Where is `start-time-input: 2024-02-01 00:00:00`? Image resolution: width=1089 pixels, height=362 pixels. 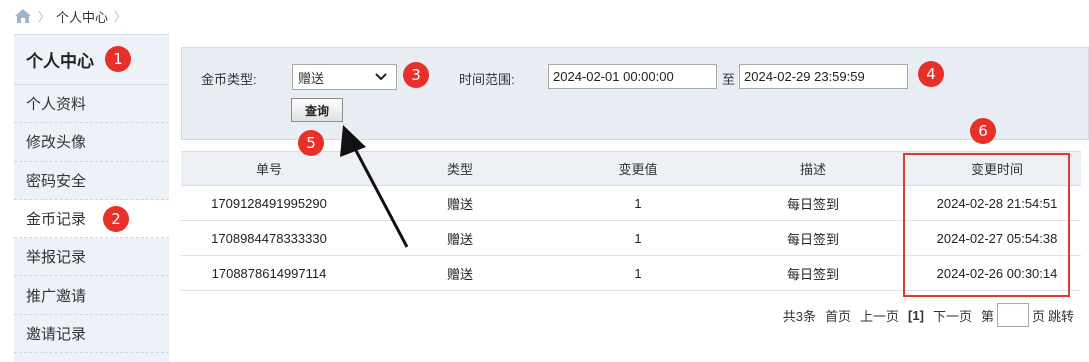
start-time-input: 2024-02-01 00:00:00 is located at coordinates (632, 76).